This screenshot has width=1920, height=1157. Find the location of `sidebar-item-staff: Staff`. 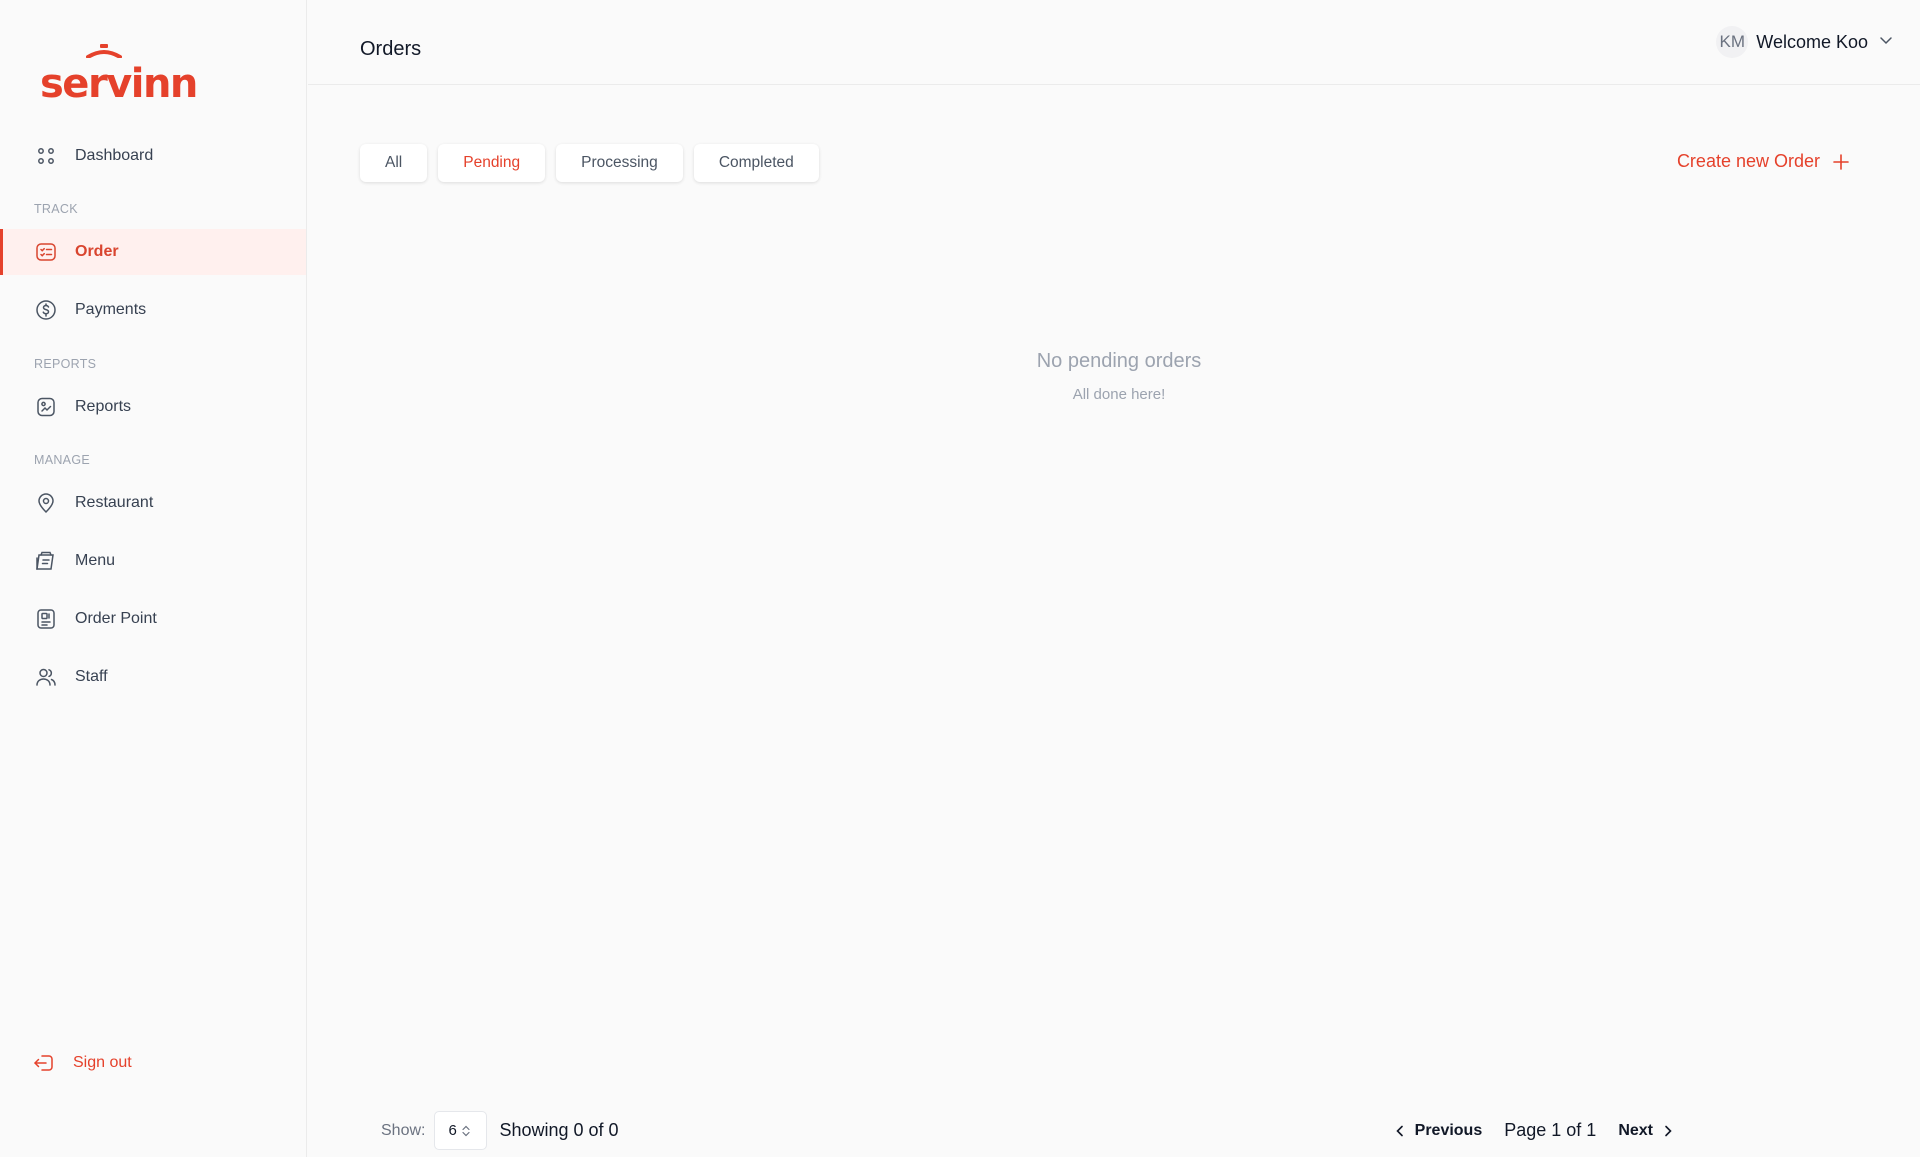

sidebar-item-staff: Staff is located at coordinates (153, 677).